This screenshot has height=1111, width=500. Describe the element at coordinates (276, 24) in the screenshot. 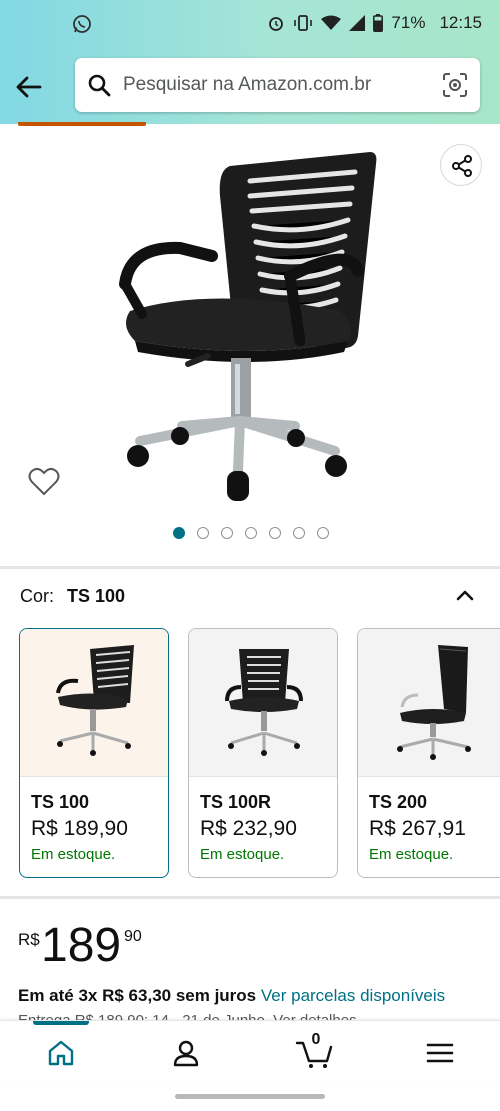

I see `alarm-icon` at that location.